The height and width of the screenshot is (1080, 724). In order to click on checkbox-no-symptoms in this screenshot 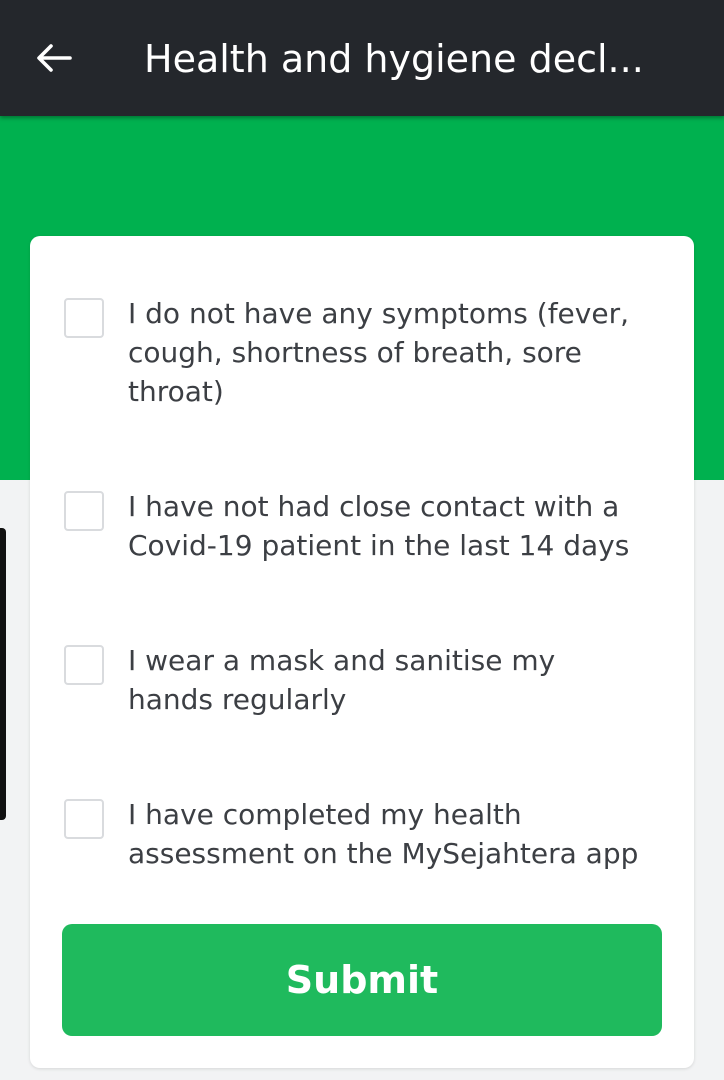, I will do `click(84, 318)`.